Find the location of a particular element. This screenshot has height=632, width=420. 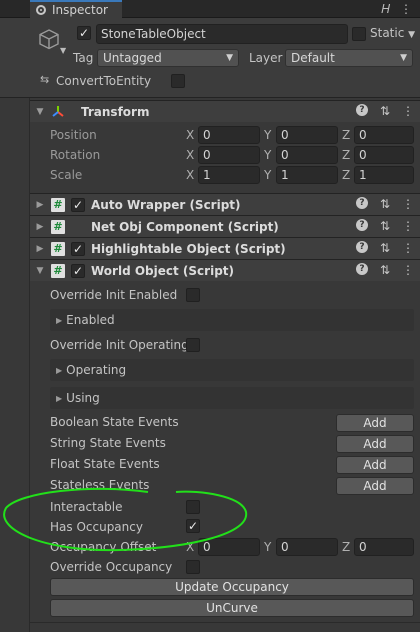

component-net-obj: ▶ # Net Obj Component (Script) ? ⇅ ⋮ is located at coordinates (225, 226).